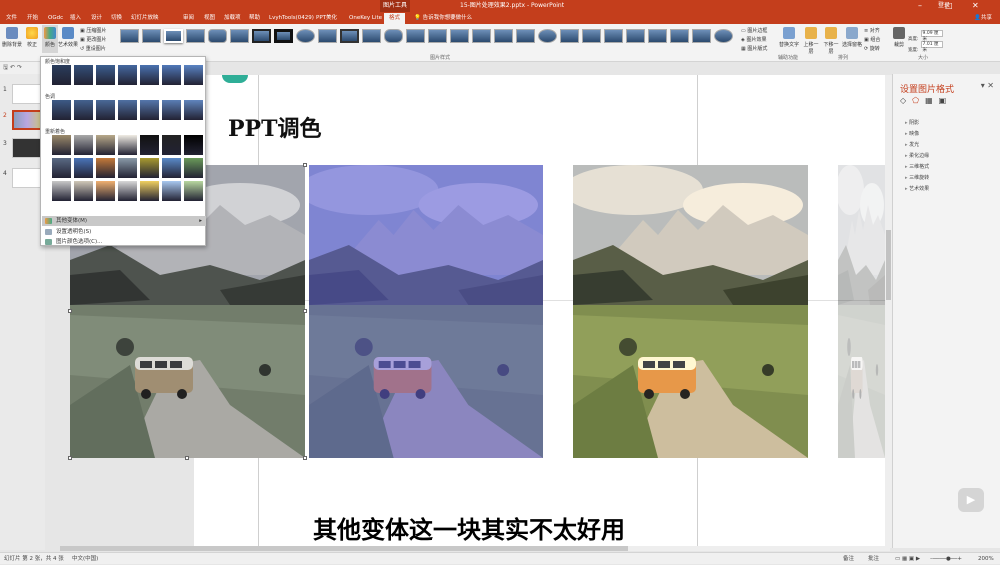 The image size is (1000, 565). What do you see at coordinates (754, 48) in the screenshot?
I see `picture-layout-button: ▦ 图片版式` at bounding box center [754, 48].